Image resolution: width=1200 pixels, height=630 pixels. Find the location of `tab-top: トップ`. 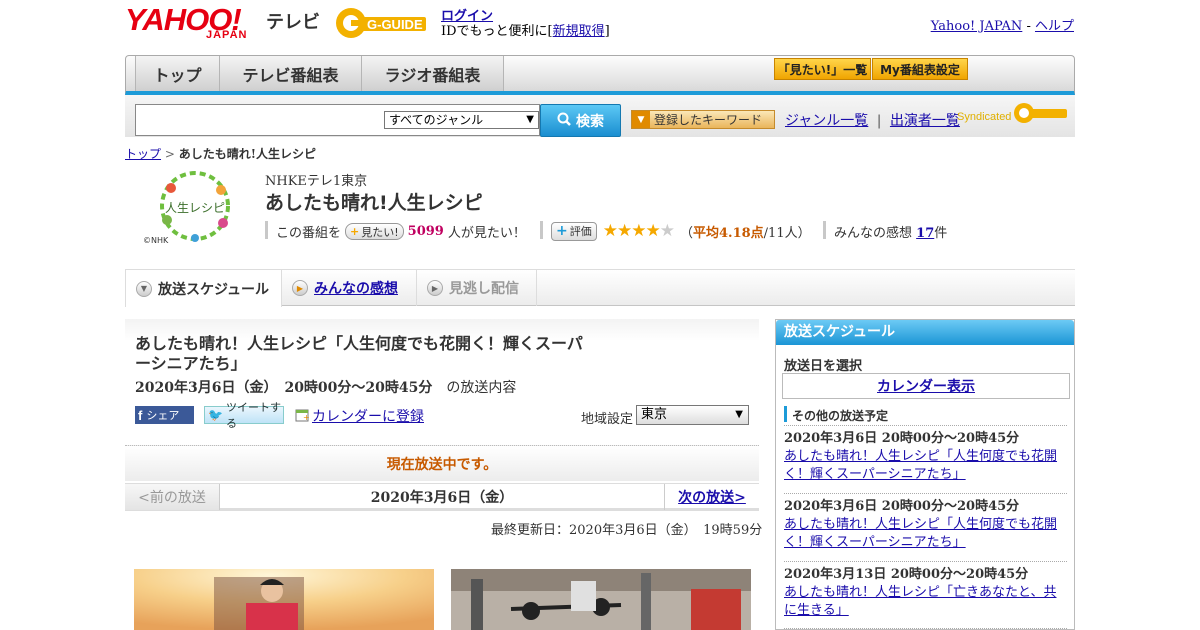

tab-top: トップ is located at coordinates (177, 73).